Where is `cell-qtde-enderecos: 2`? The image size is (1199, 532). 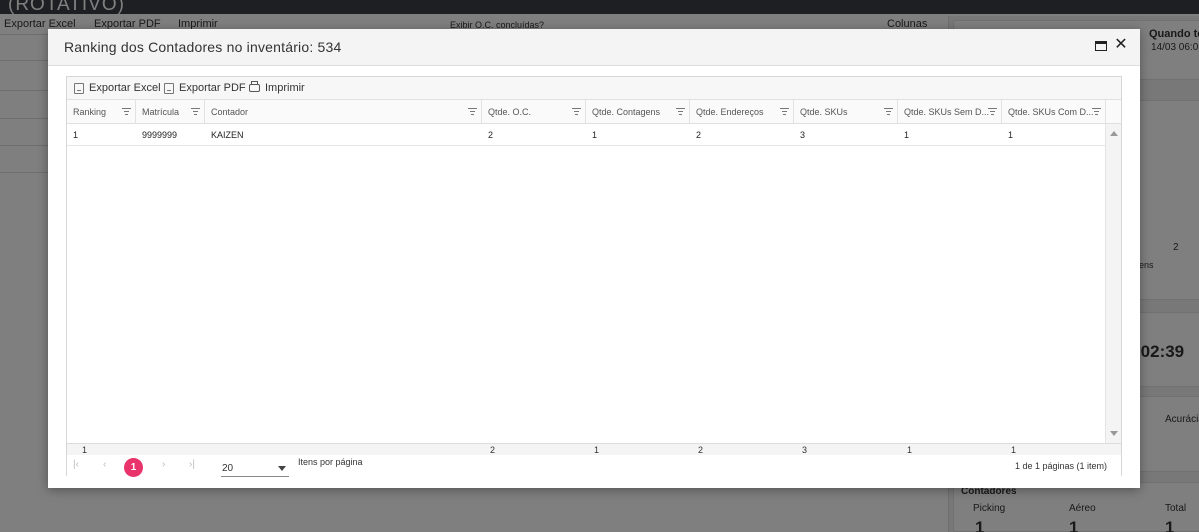
cell-qtde-enderecos: 2 is located at coordinates (699, 135).